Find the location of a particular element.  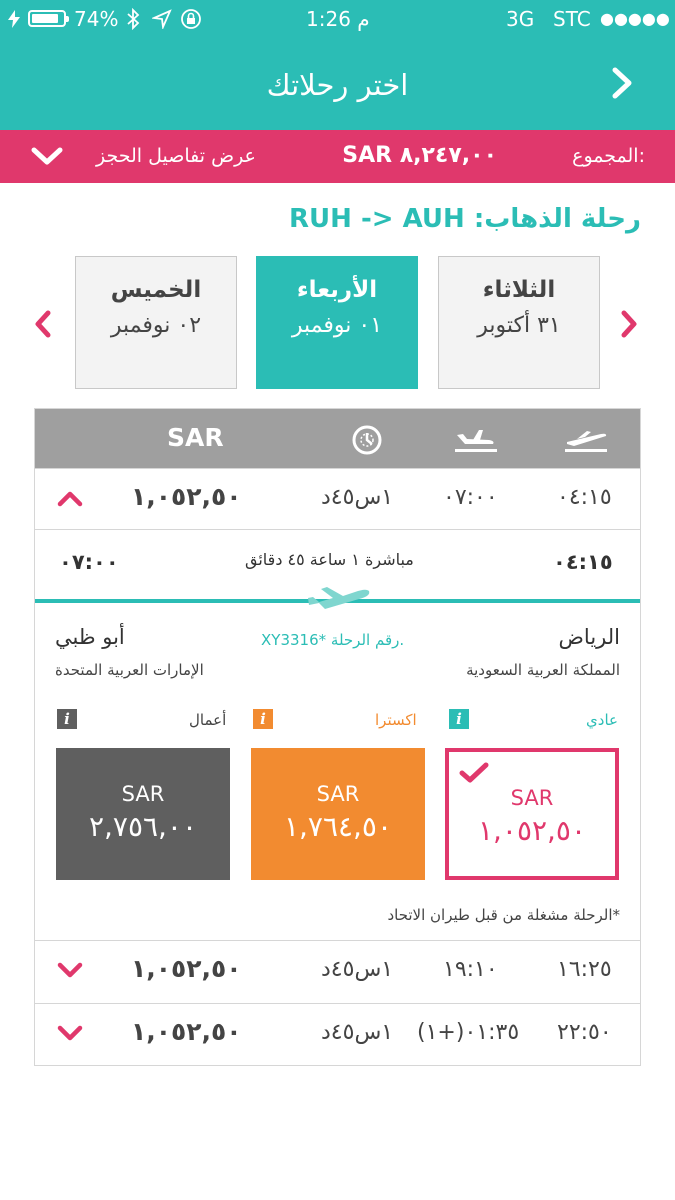

origin-country: المملكة العربية السعودية is located at coordinates (543, 670).